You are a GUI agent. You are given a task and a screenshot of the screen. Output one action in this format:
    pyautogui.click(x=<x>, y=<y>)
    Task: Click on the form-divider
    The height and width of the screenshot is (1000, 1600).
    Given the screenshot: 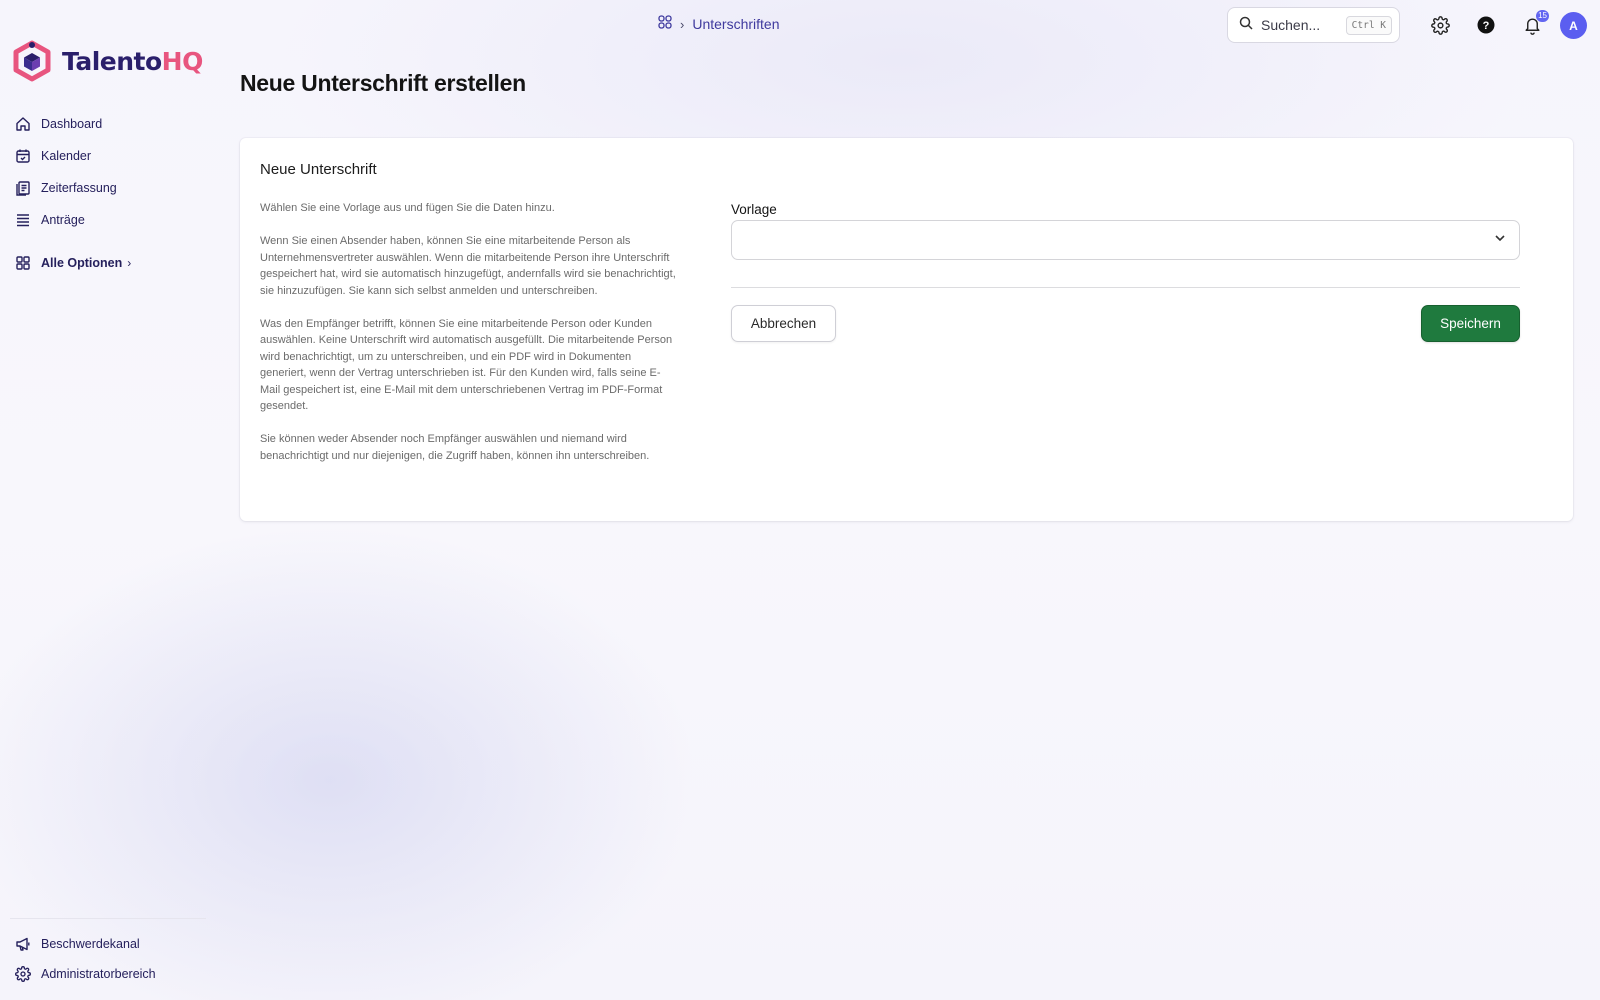 What is the action you would take?
    pyautogui.click(x=1125, y=287)
    